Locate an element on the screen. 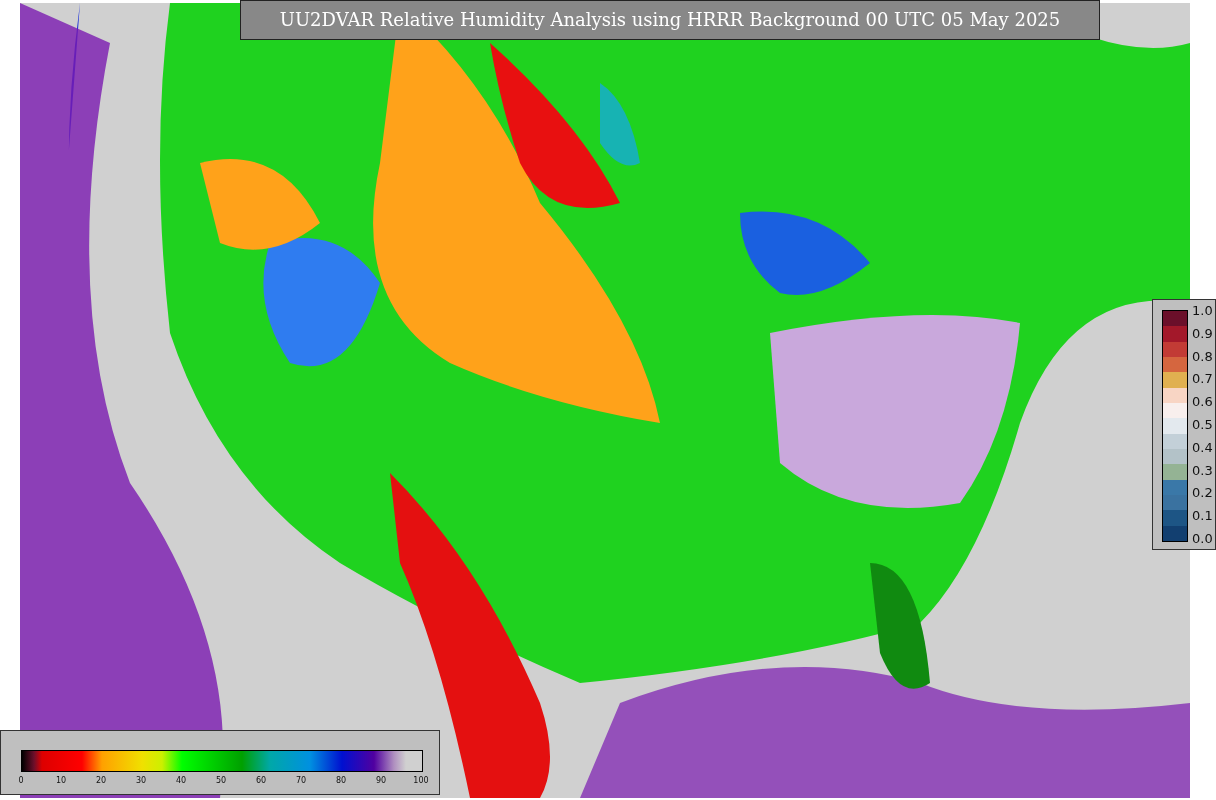 Image resolution: width=1216 pixels, height=800 pixels. colorbar-tick-label: 50 is located at coordinates (221, 780).